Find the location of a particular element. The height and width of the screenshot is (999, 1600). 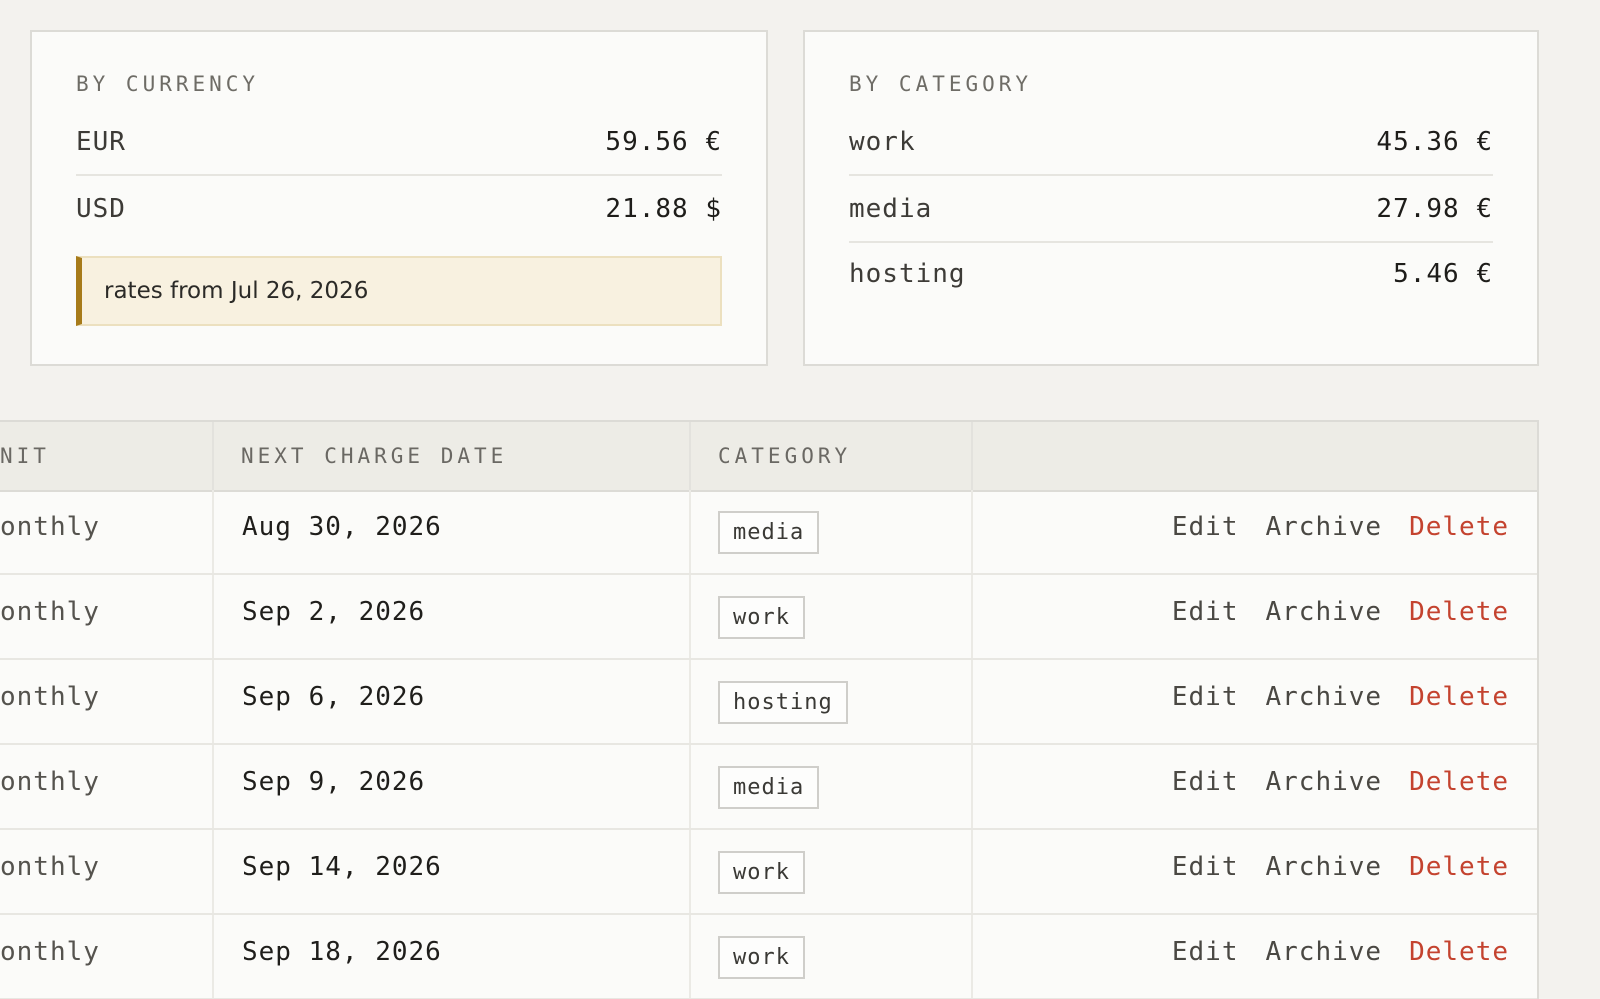

by-category-title: BY CATEGORY is located at coordinates (941, 84).